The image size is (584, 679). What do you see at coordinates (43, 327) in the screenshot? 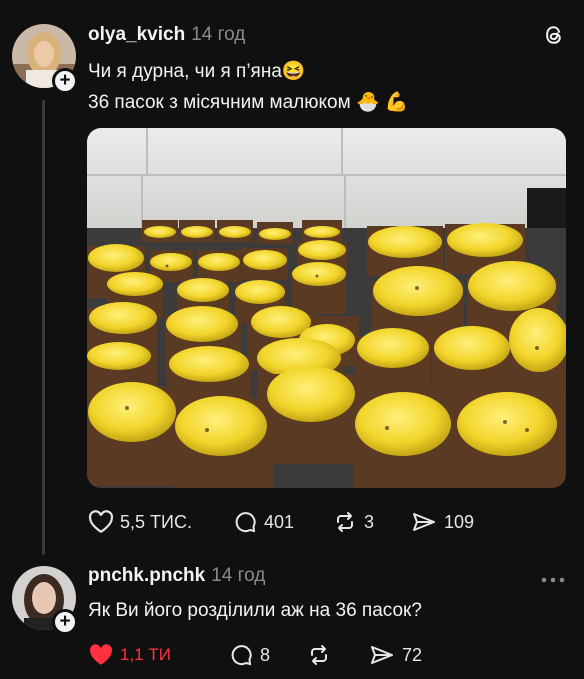
I see `thread-connector-line` at bounding box center [43, 327].